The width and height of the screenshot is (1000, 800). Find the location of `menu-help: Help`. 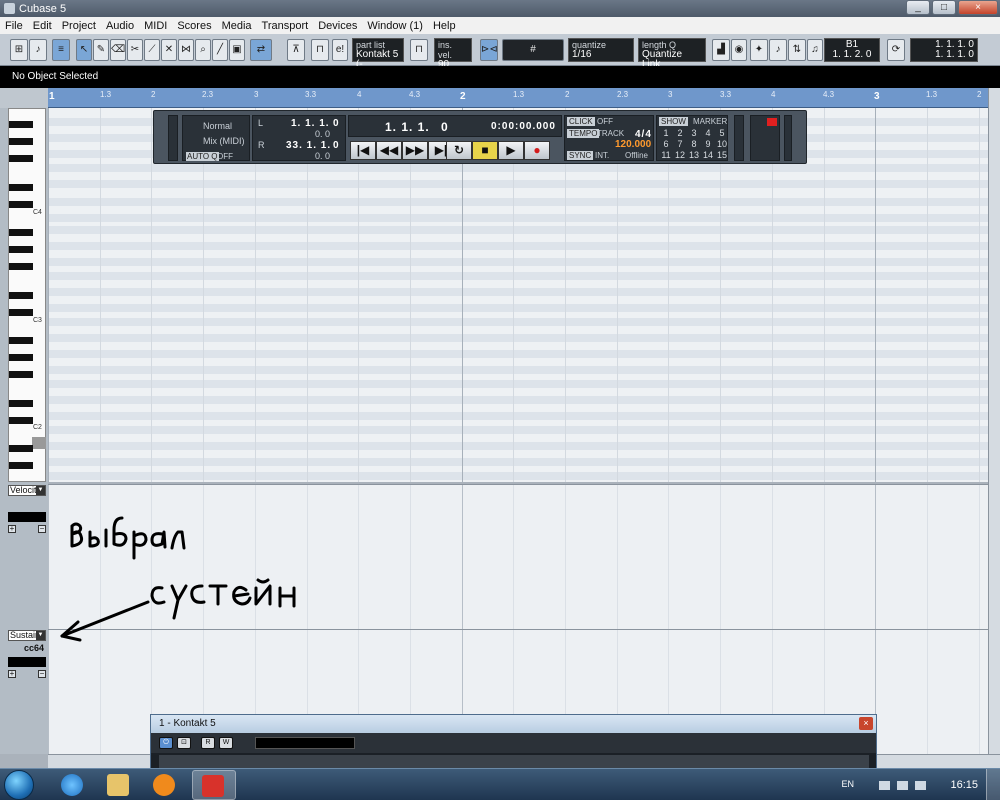

menu-help: Help is located at coordinates (444, 26).